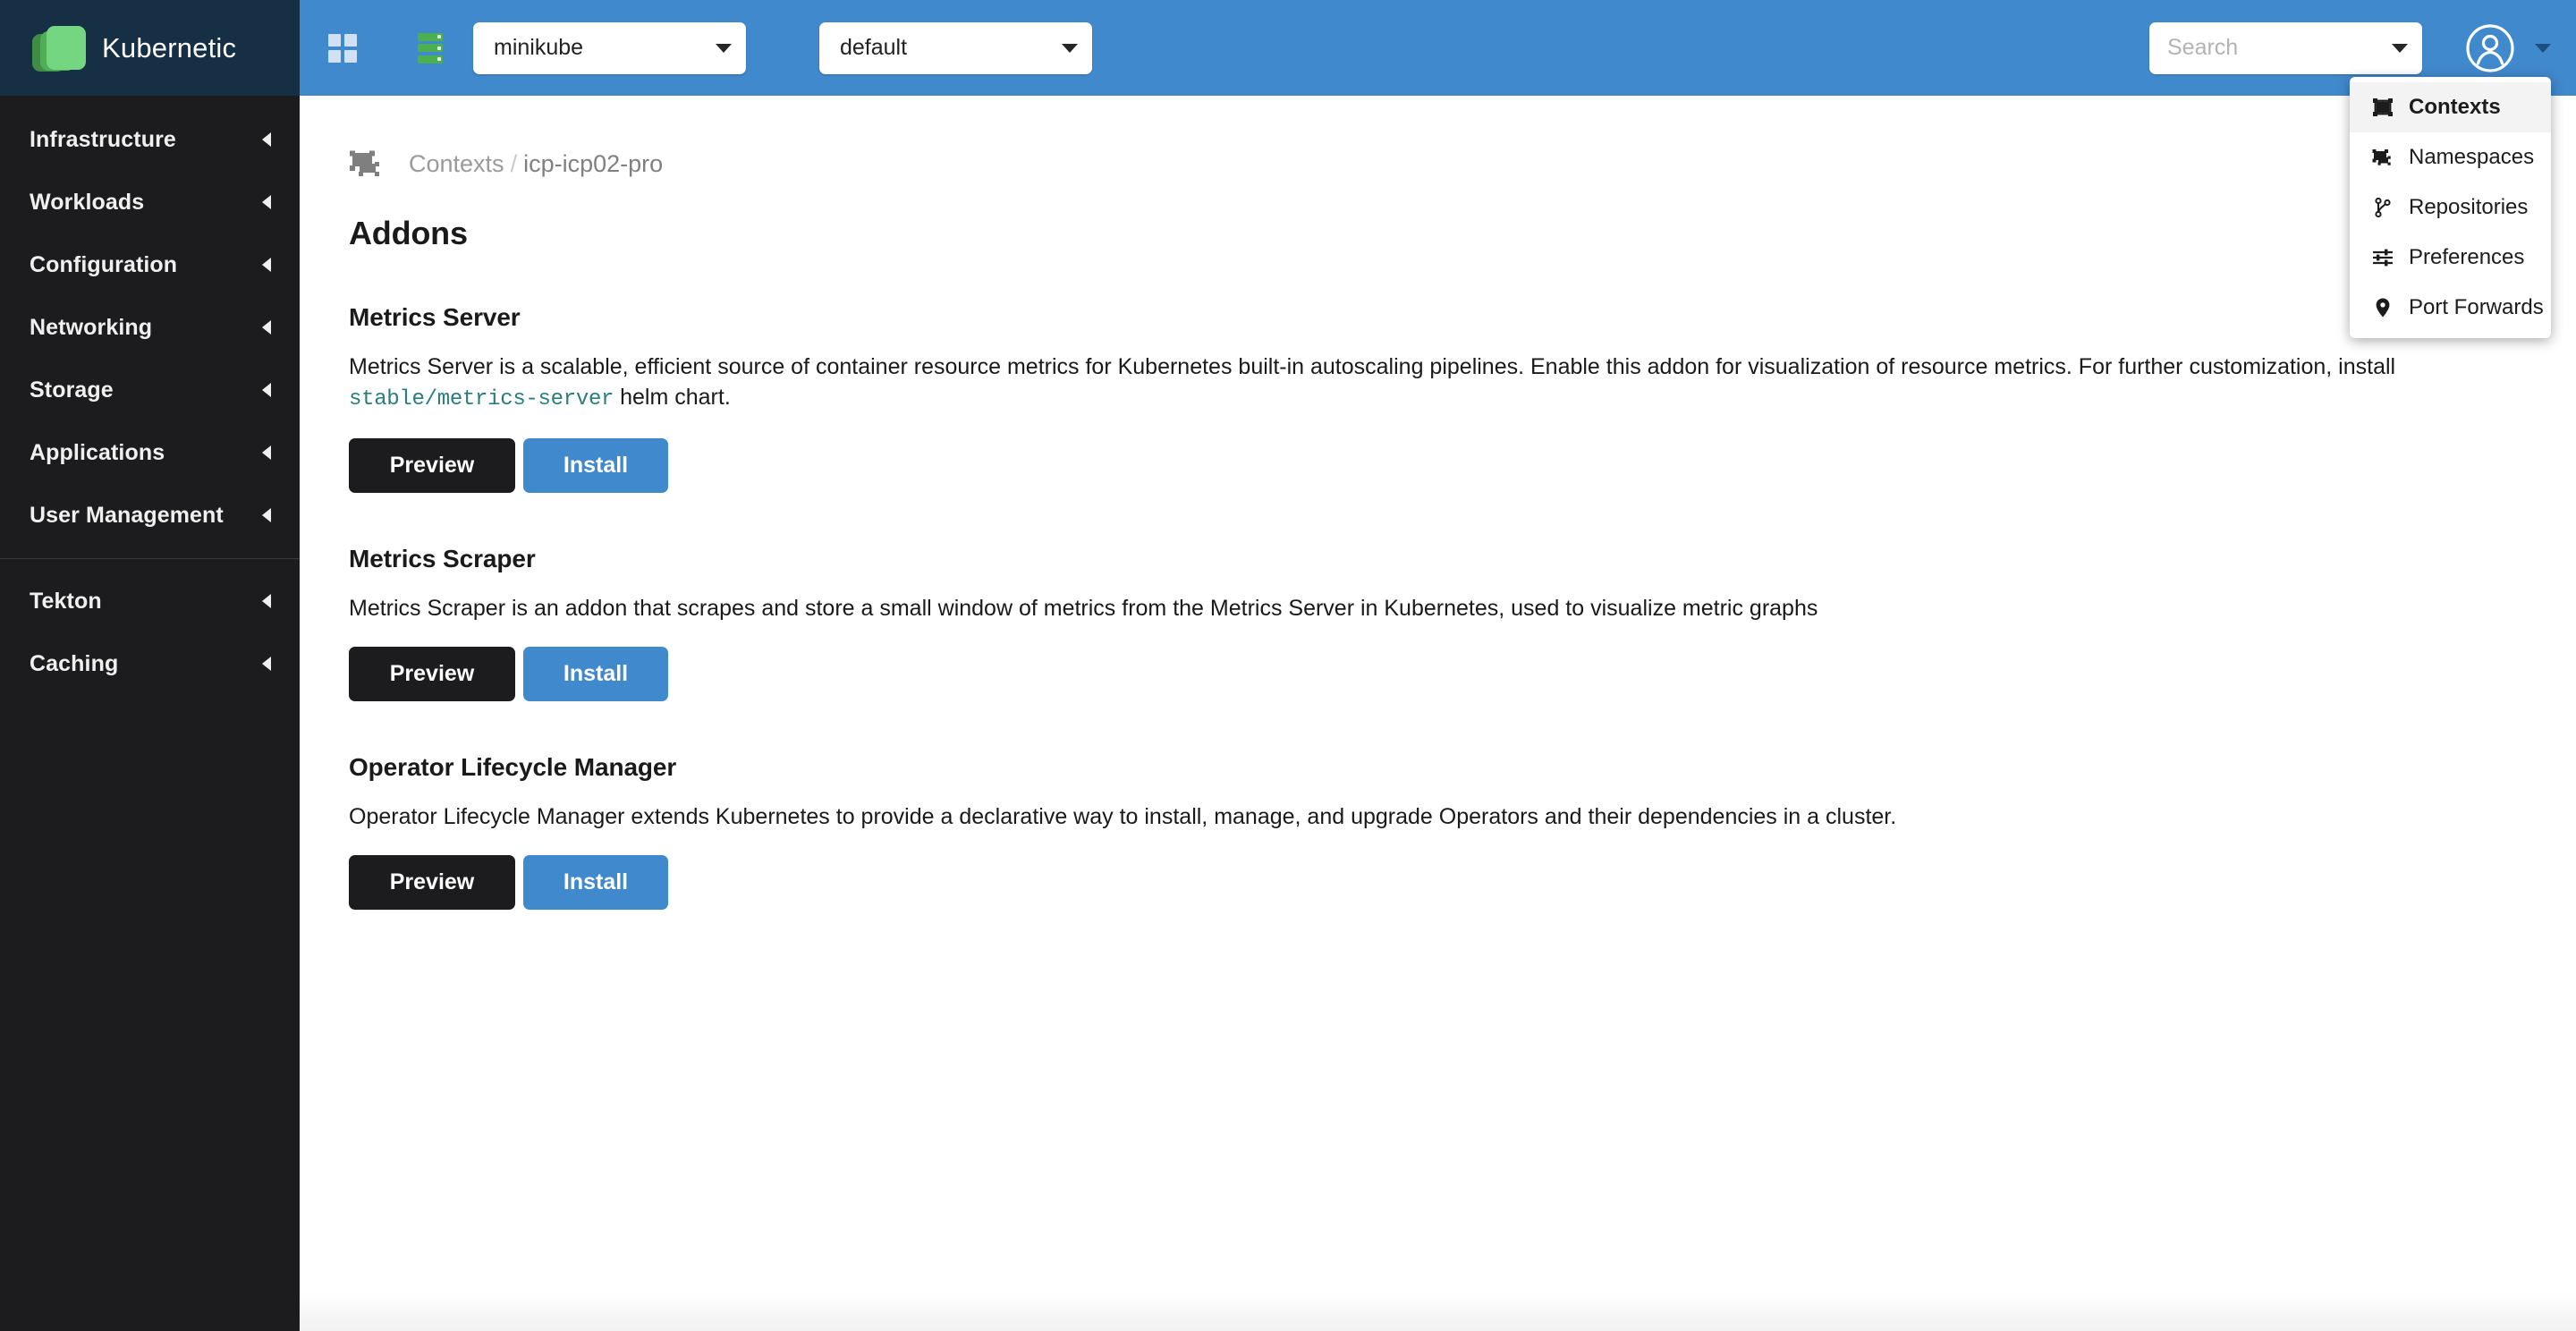 Image resolution: width=2576 pixels, height=1331 pixels. Describe the element at coordinates (72, 390) in the screenshot. I see `sidebar-item-label: Storage` at that location.